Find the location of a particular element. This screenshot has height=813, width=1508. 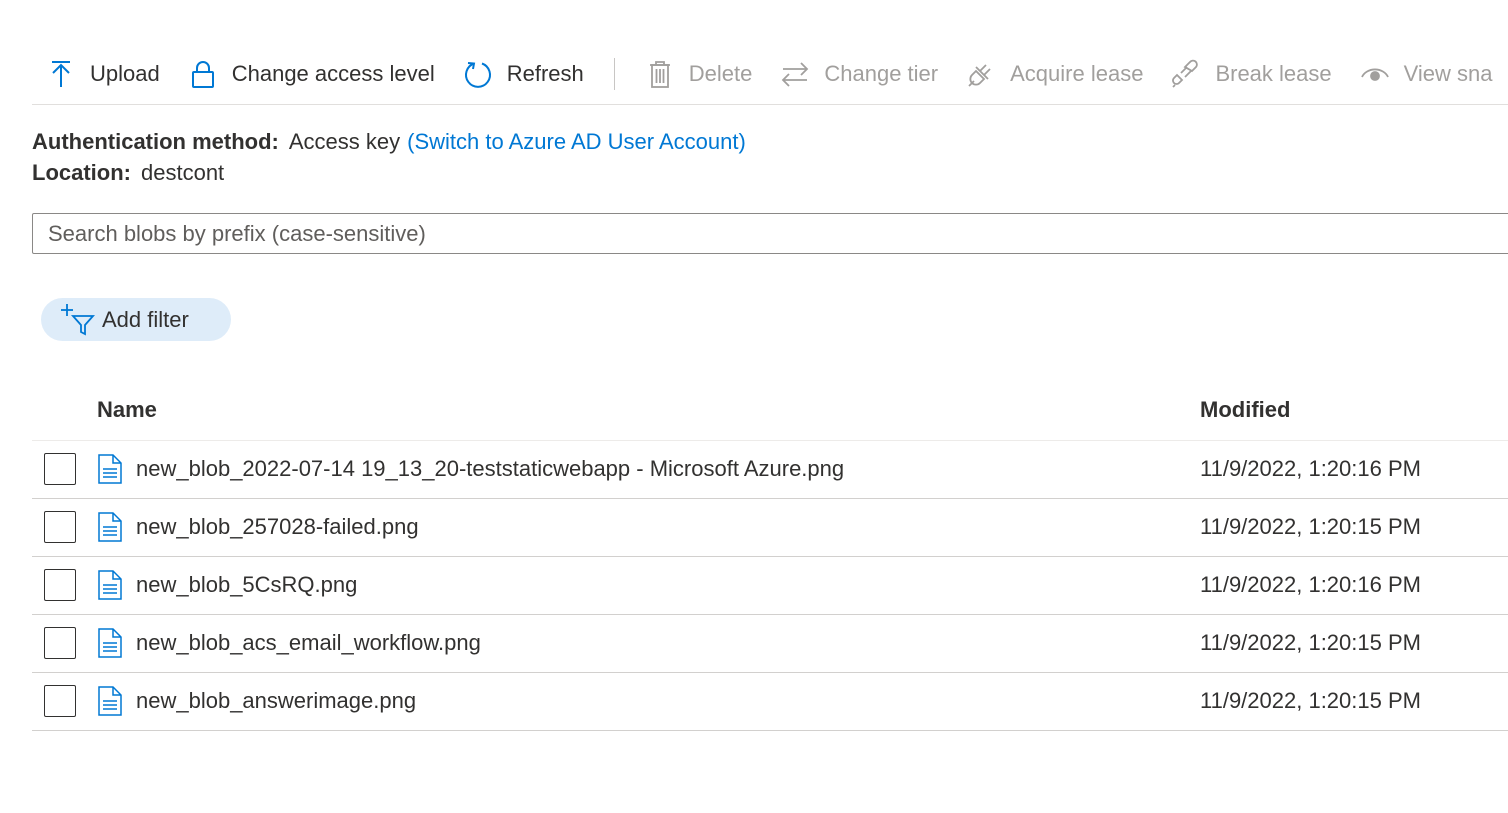

blob-name: new_blob_5CsRQ.png is located at coordinates (246, 585).